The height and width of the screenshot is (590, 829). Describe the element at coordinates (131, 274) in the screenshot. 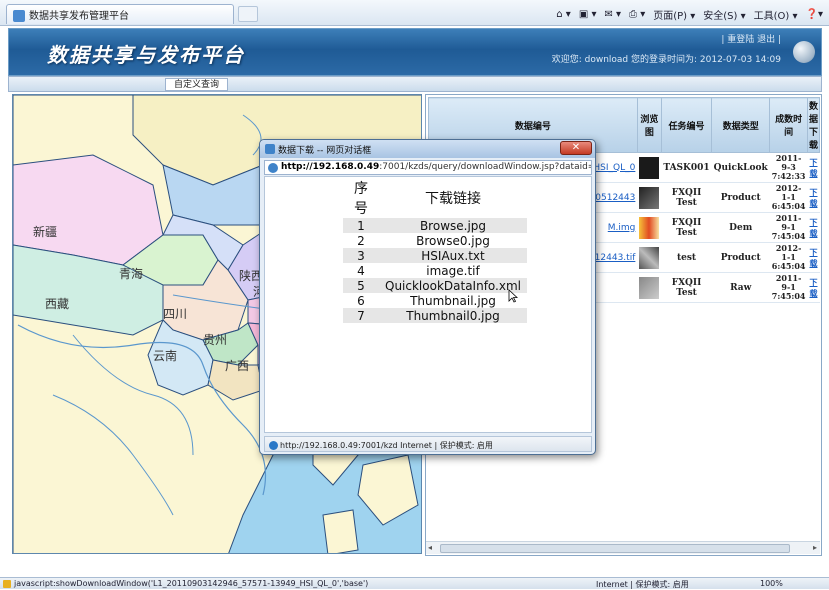

I see `map-label: 青海` at that location.